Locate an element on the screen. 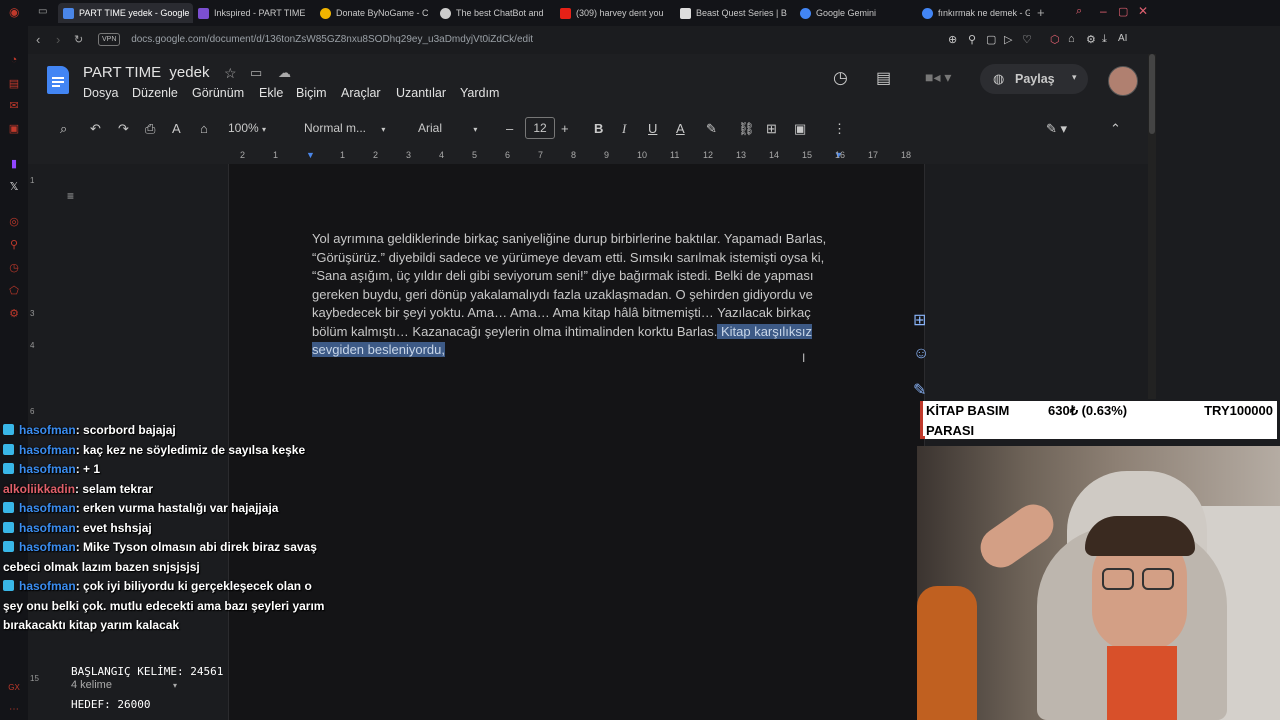  add-emoji-reaction-icon: ☺ is located at coordinates (921, 354).